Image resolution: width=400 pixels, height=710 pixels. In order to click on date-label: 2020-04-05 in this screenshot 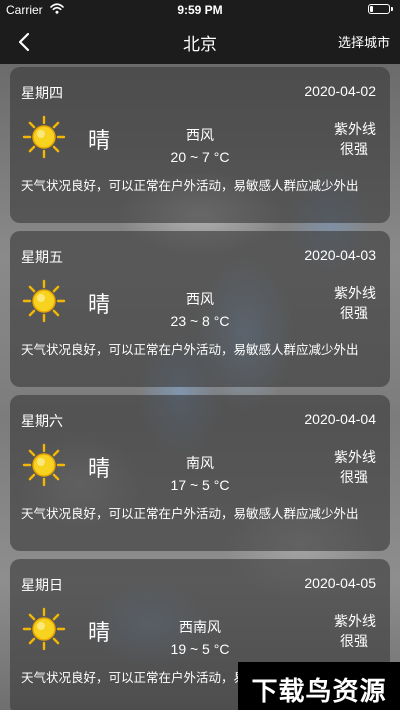, I will do `click(340, 583)`.